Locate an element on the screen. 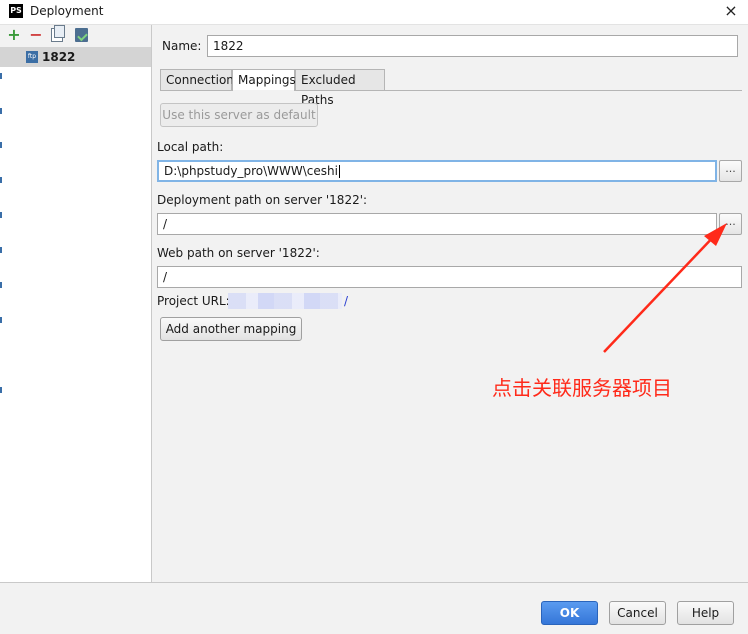 This screenshot has width=748, height=634. ok-button: OK is located at coordinates (569, 613).